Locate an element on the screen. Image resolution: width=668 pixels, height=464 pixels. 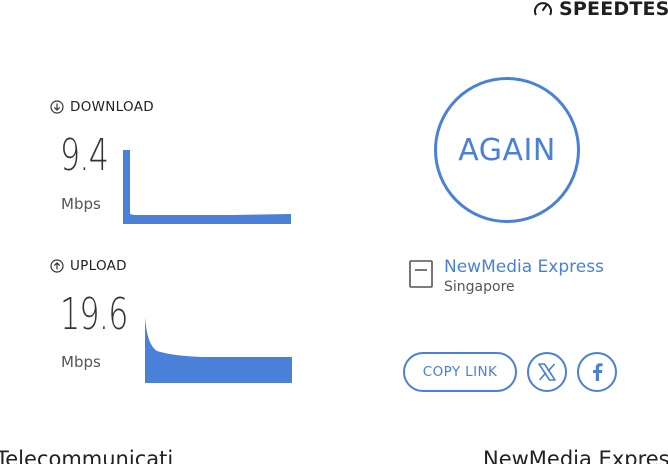
copy-link-button: COPY LINK is located at coordinates (460, 372).